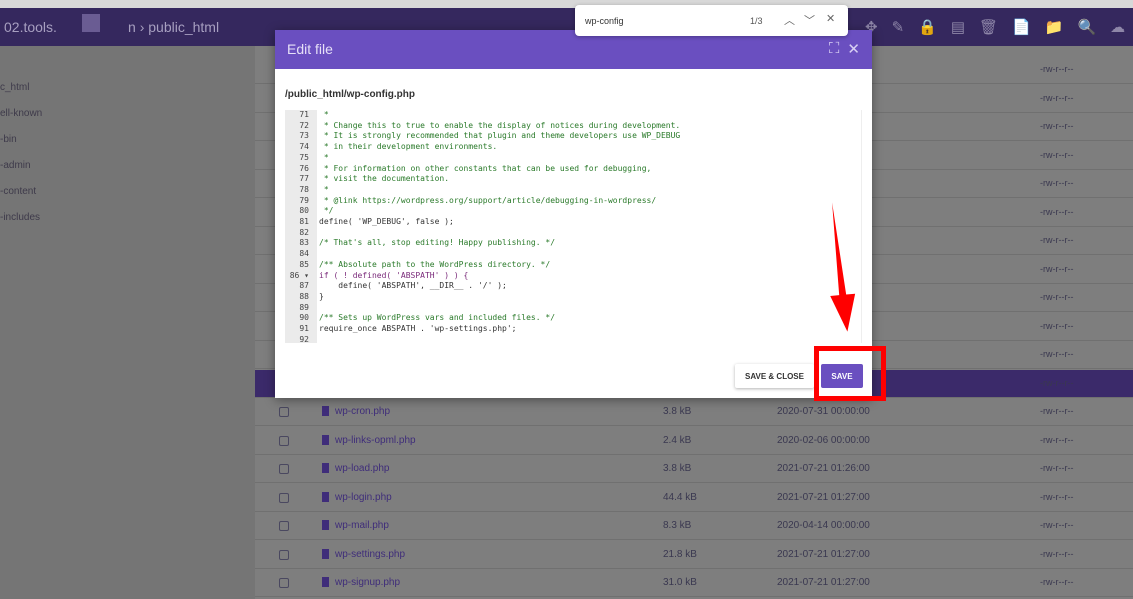 Image resolution: width=1133 pixels, height=599 pixels. What do you see at coordinates (350, 94) in the screenshot?
I see `file-path: /public_html/wp-config.php` at bounding box center [350, 94].